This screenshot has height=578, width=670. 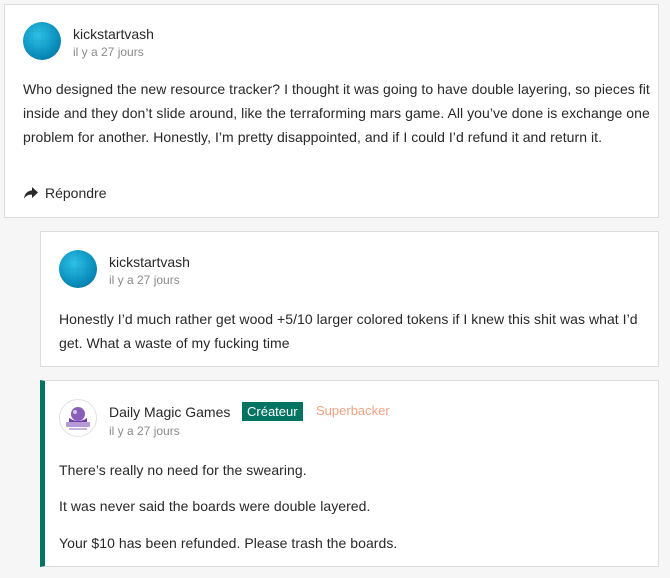 I want to click on reply-timestamp: il y a 27 jours, so click(x=144, y=280).